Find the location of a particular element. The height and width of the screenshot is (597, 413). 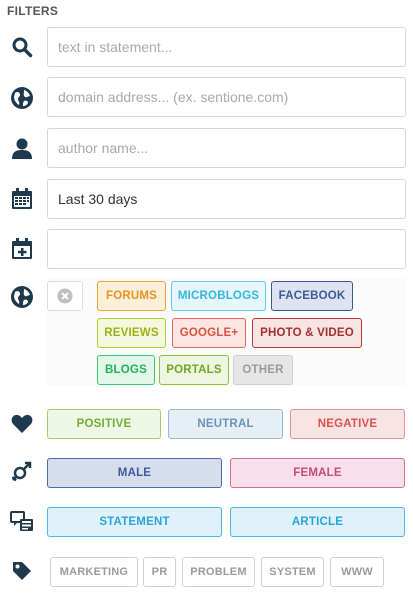

gender-male: MALE is located at coordinates (134, 473).